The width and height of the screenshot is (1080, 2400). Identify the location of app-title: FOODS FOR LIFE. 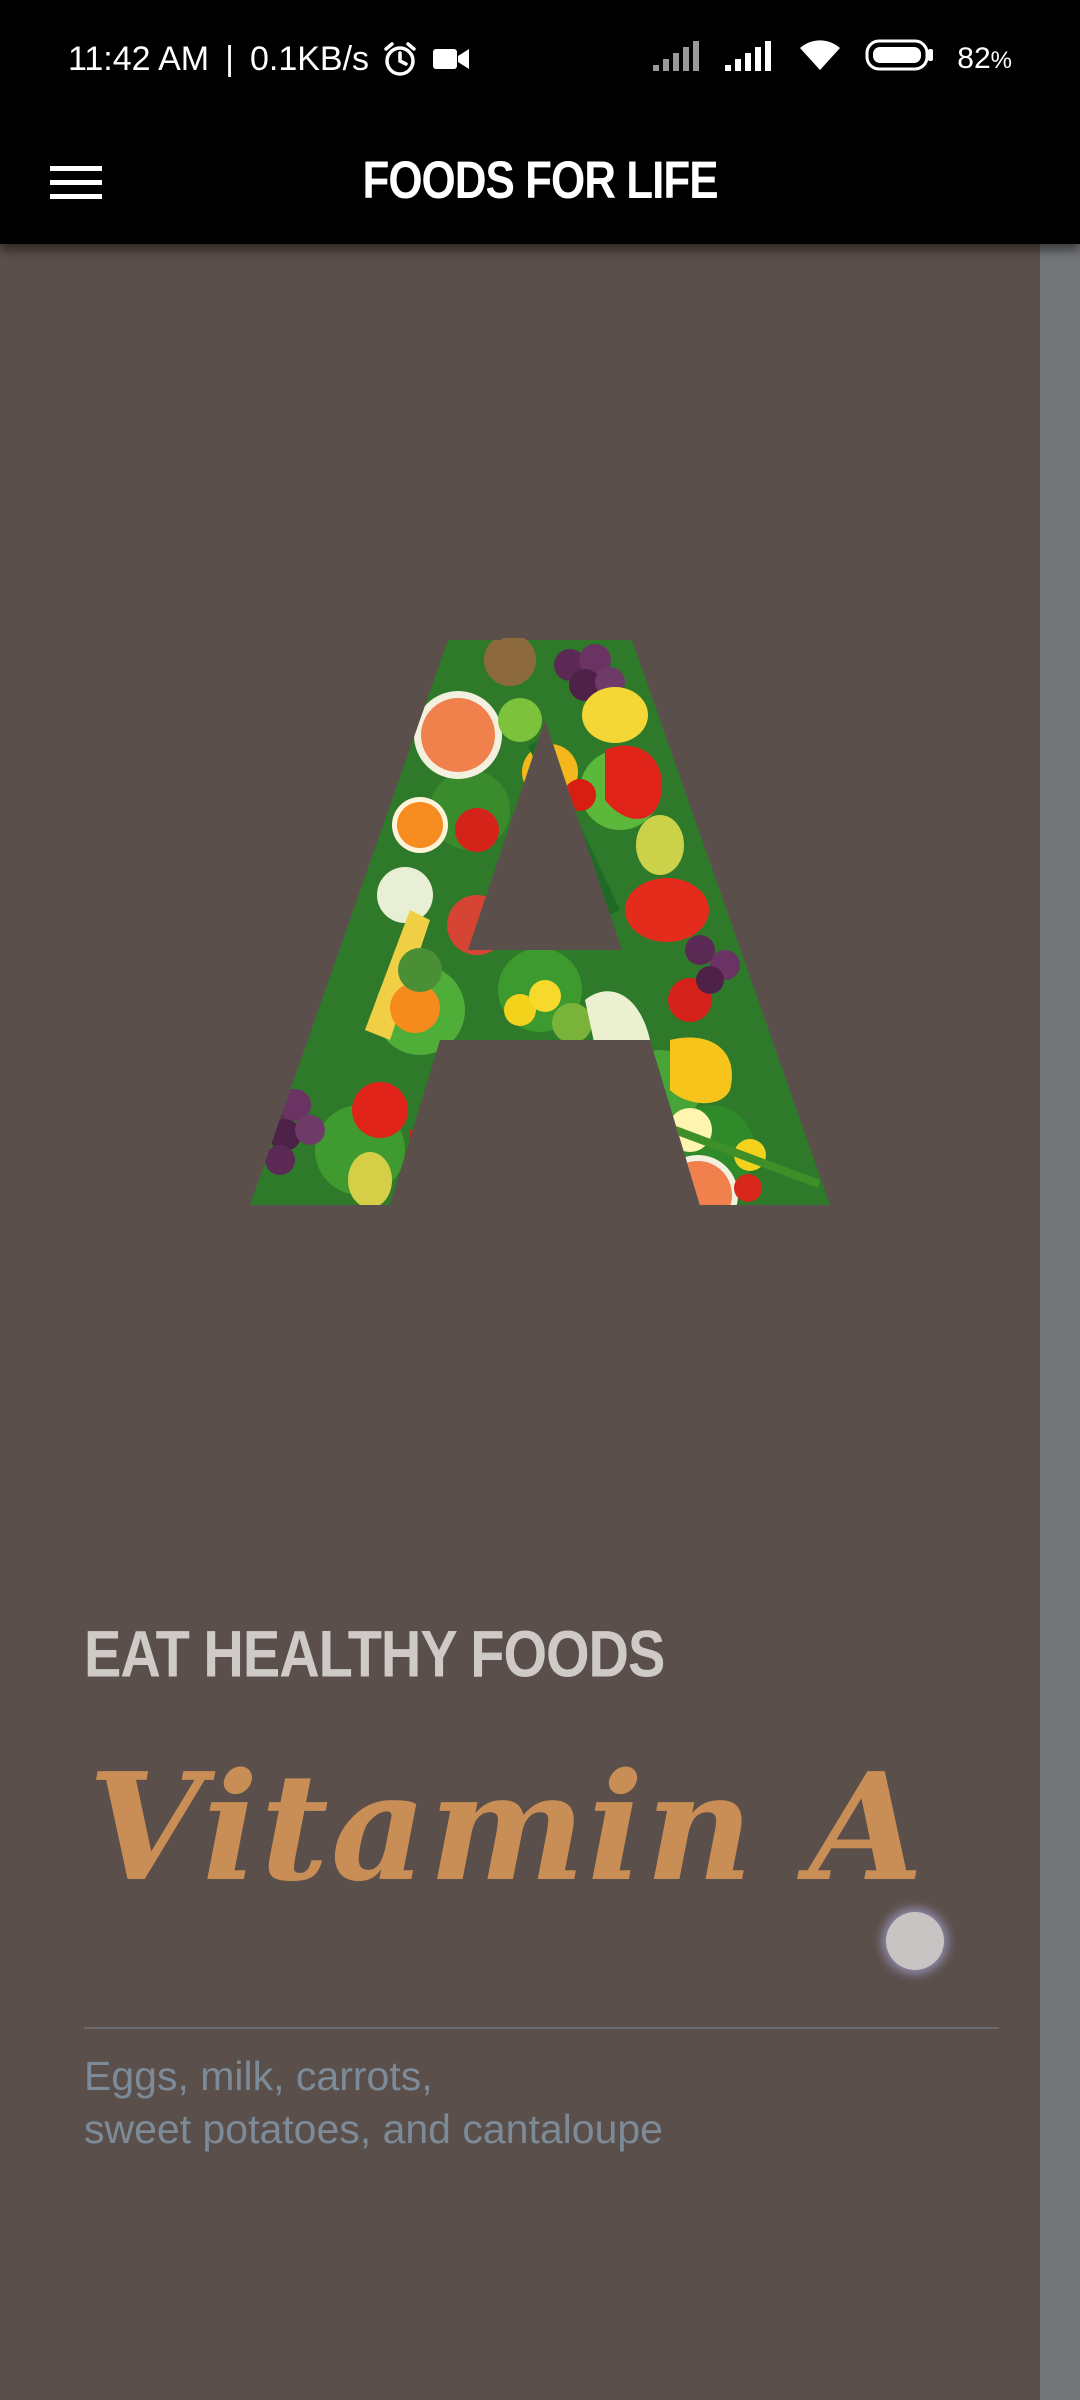
(540, 180).